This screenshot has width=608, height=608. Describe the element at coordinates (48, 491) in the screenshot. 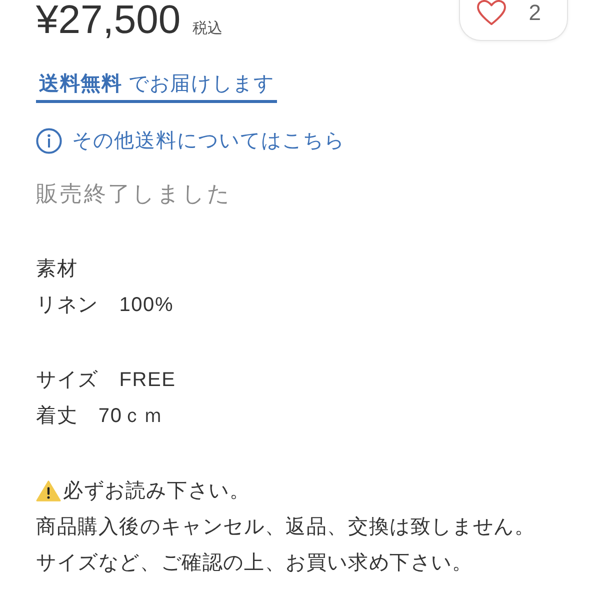

I see `warning-icon` at that location.